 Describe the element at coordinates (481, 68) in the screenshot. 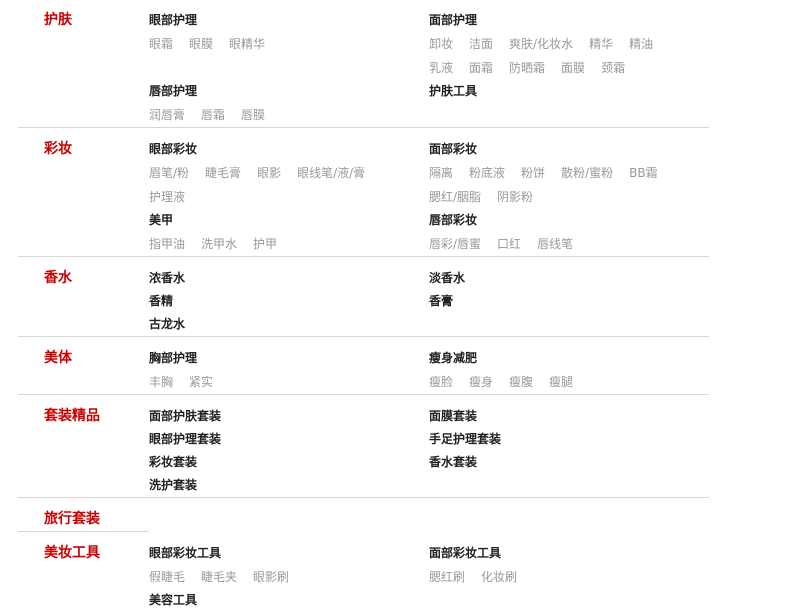

I see `link-face-cream: 面霜` at that location.